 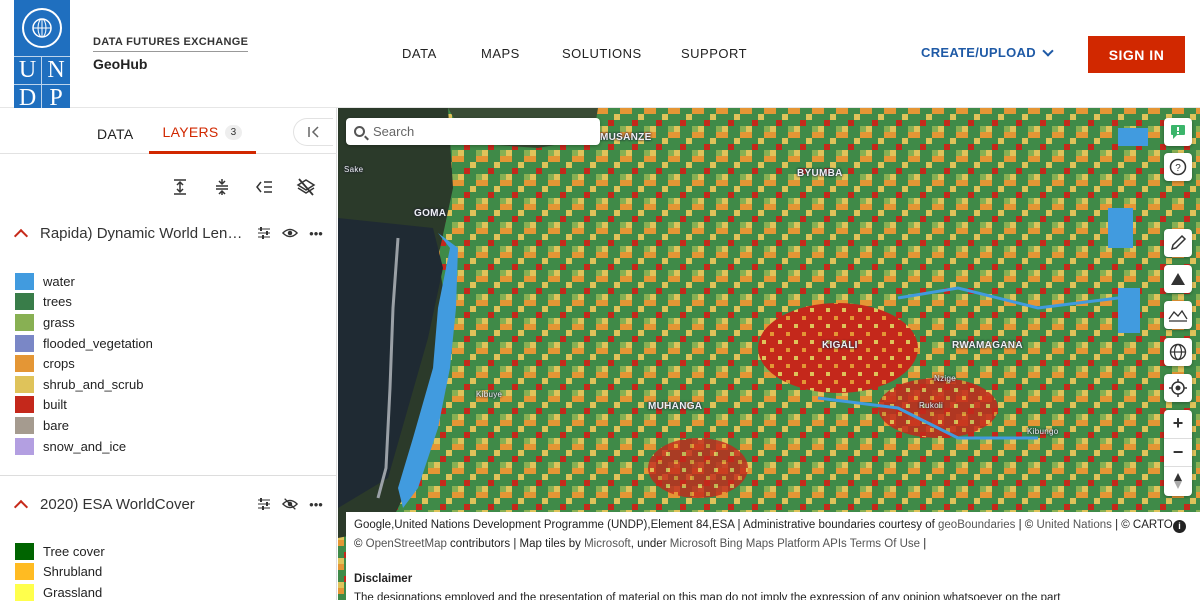 I want to click on list-reorder-icon, so click(x=264, y=187).